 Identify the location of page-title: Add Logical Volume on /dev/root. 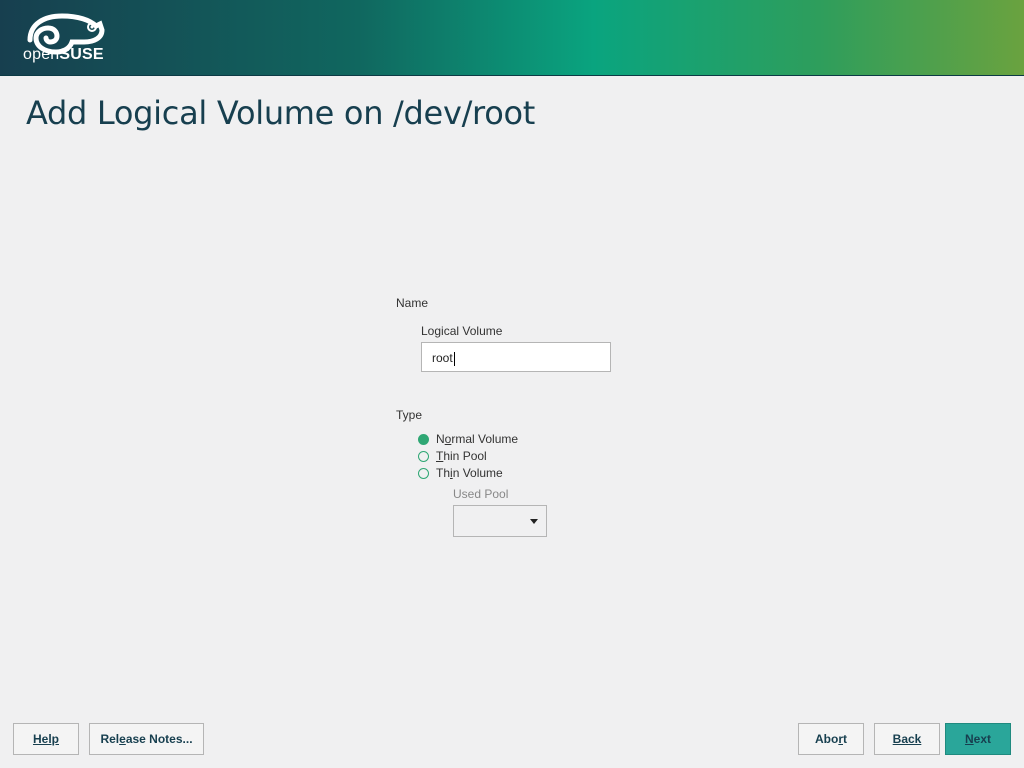
(281, 113).